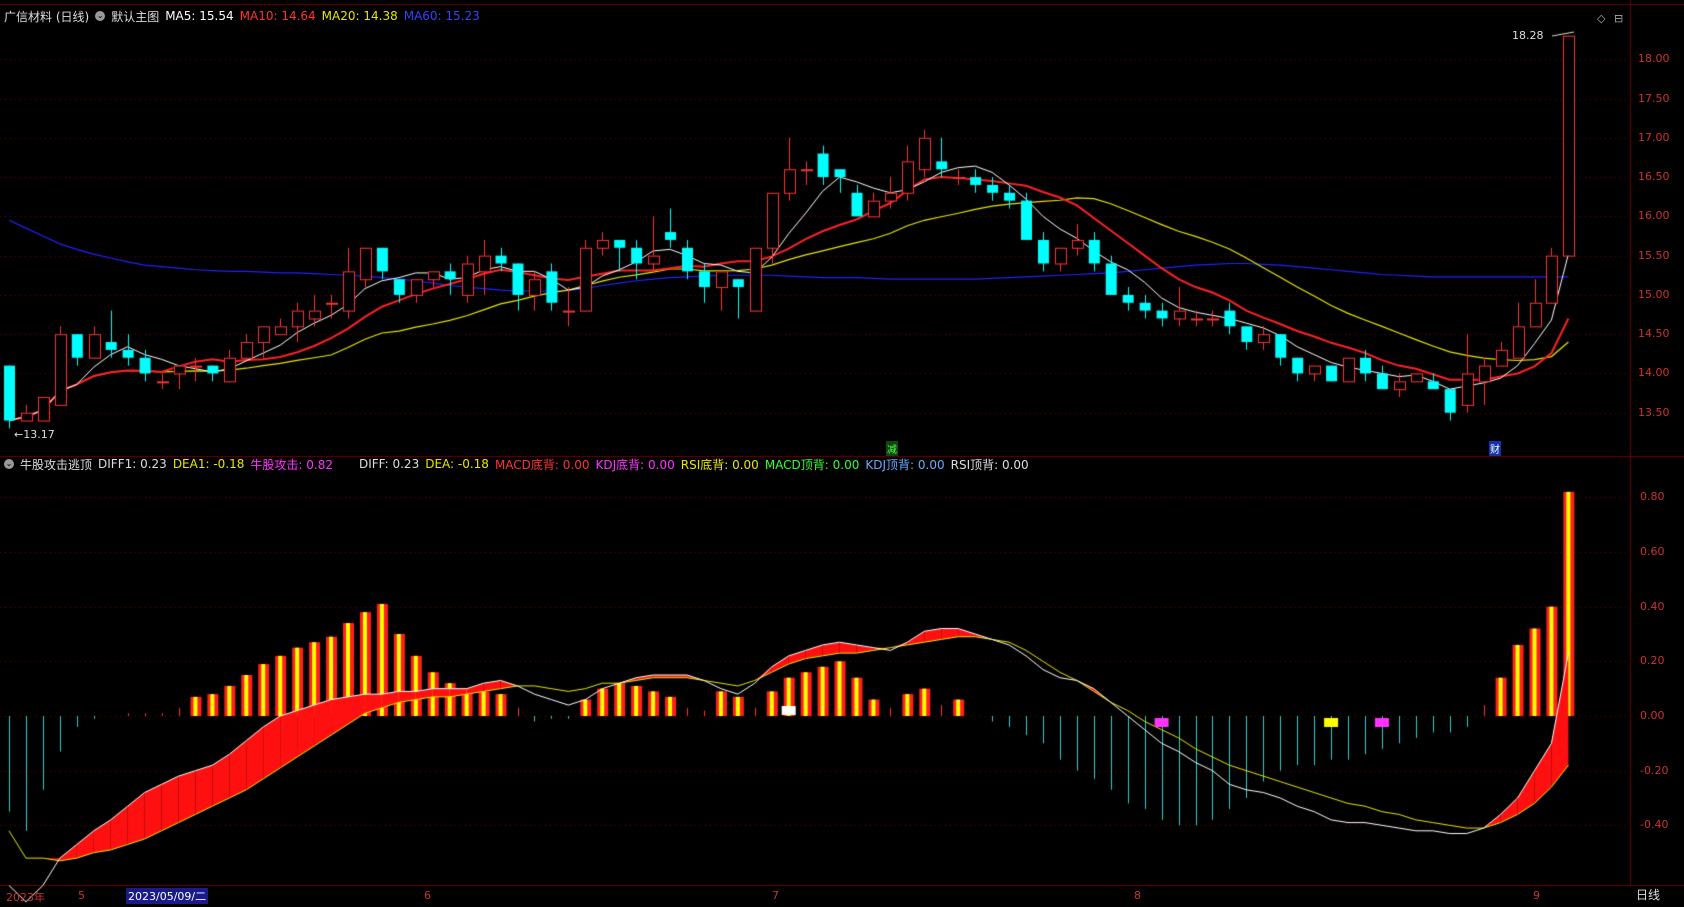  I want to click on high-price-label: 18.28, so click(1528, 35).